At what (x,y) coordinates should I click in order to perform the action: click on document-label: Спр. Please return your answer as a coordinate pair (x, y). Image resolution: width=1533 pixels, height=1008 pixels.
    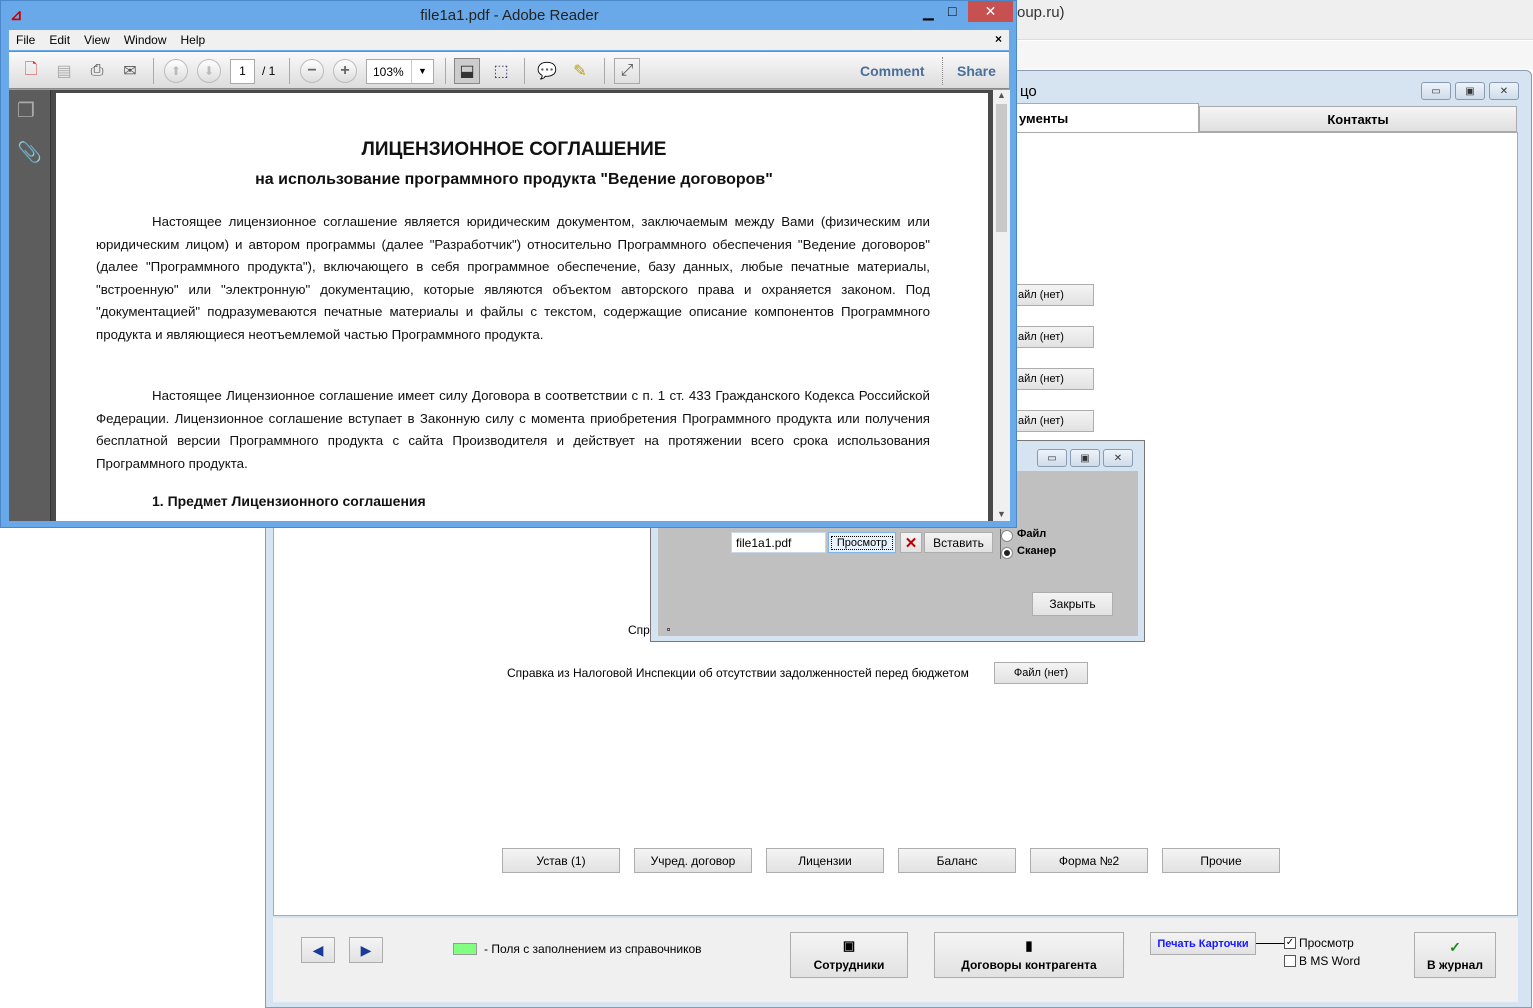
    Looking at the image, I should click on (639, 630).